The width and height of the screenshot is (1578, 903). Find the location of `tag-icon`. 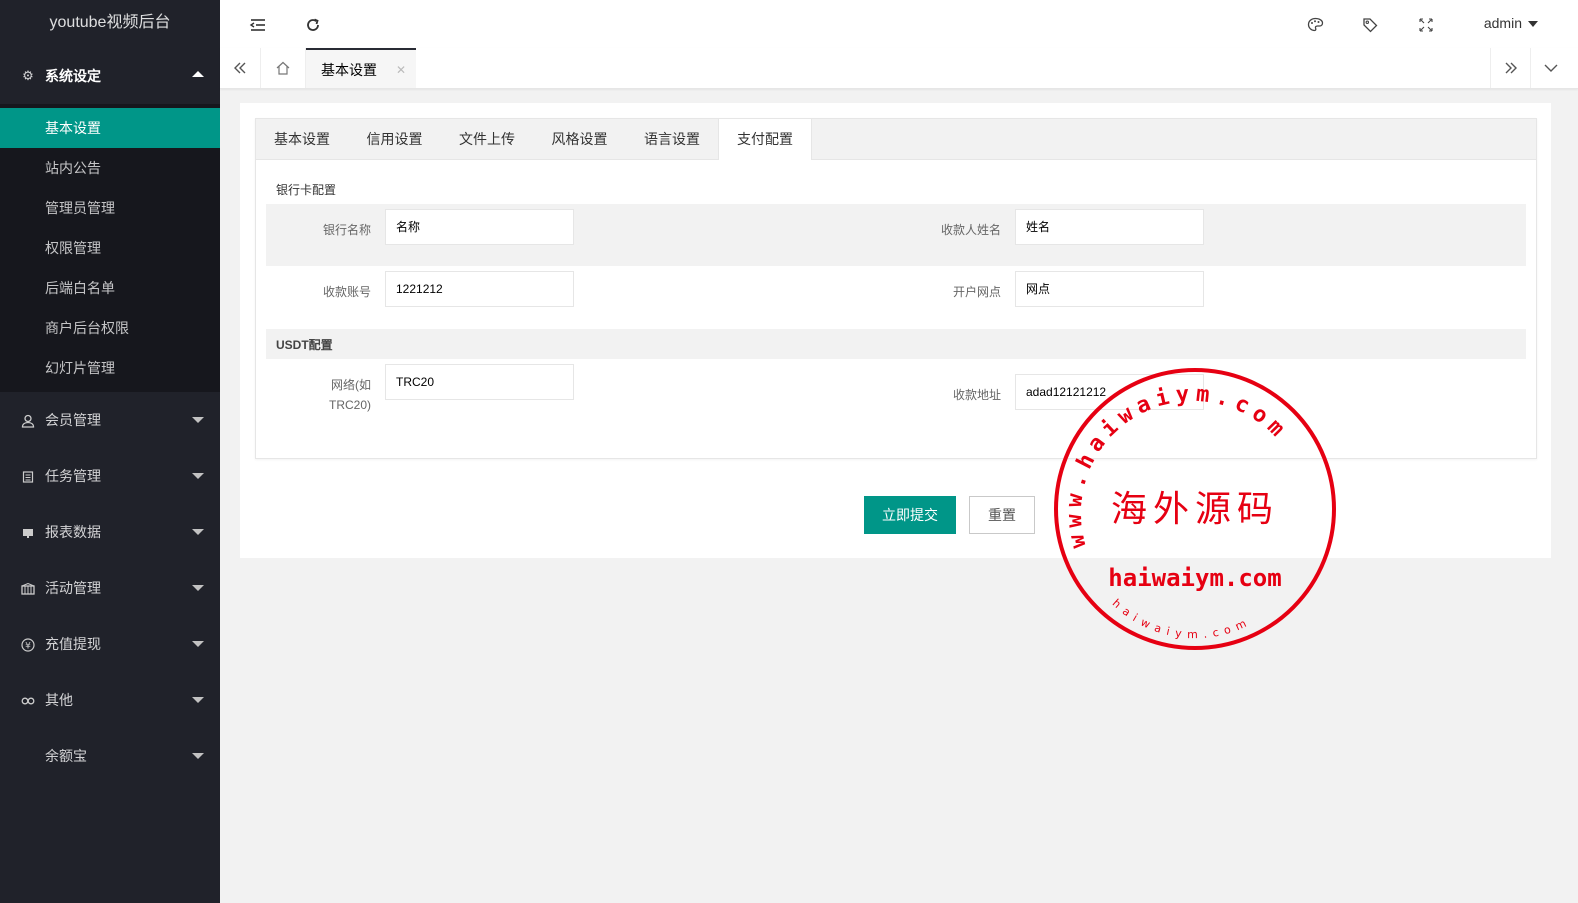

tag-icon is located at coordinates (1370, 24).